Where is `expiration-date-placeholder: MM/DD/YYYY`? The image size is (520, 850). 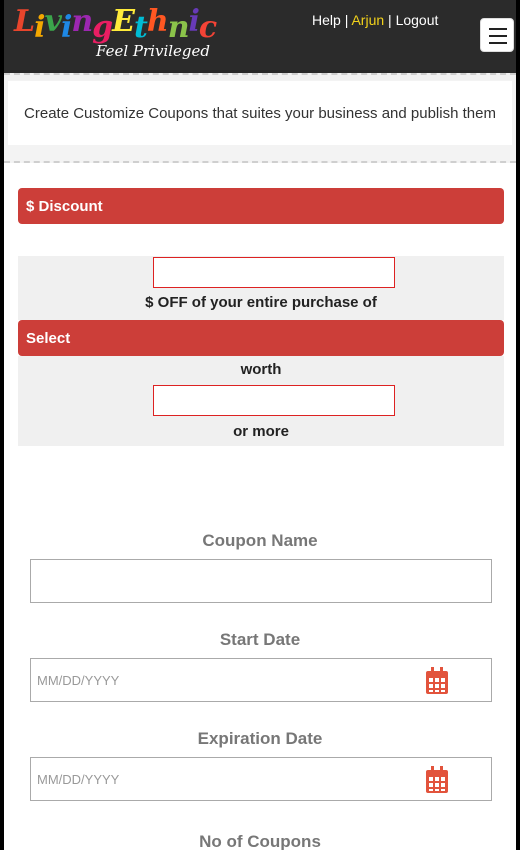
expiration-date-placeholder: MM/DD/YYYY is located at coordinates (78, 779).